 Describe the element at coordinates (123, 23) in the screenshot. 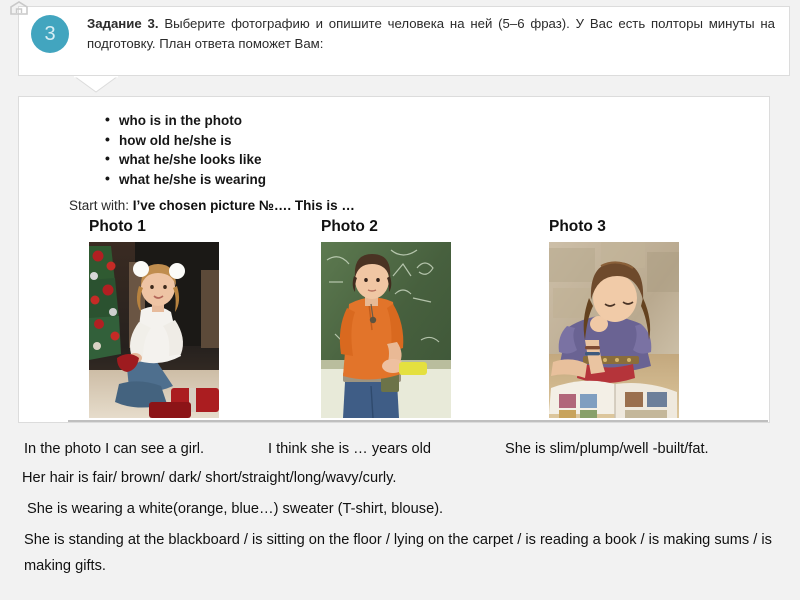

I see `task-label: Задание 3.` at that location.